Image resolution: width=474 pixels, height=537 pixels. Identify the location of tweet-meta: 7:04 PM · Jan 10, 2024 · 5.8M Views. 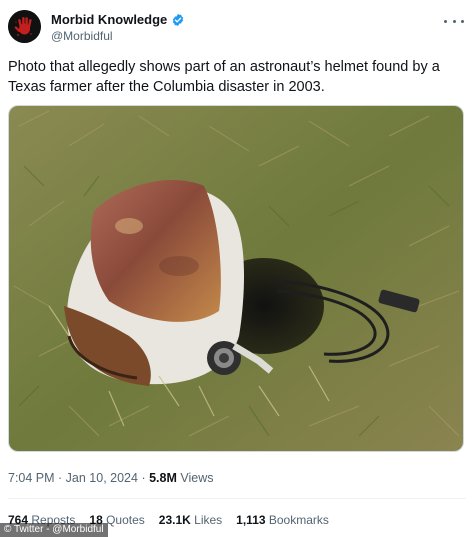
(110, 478).